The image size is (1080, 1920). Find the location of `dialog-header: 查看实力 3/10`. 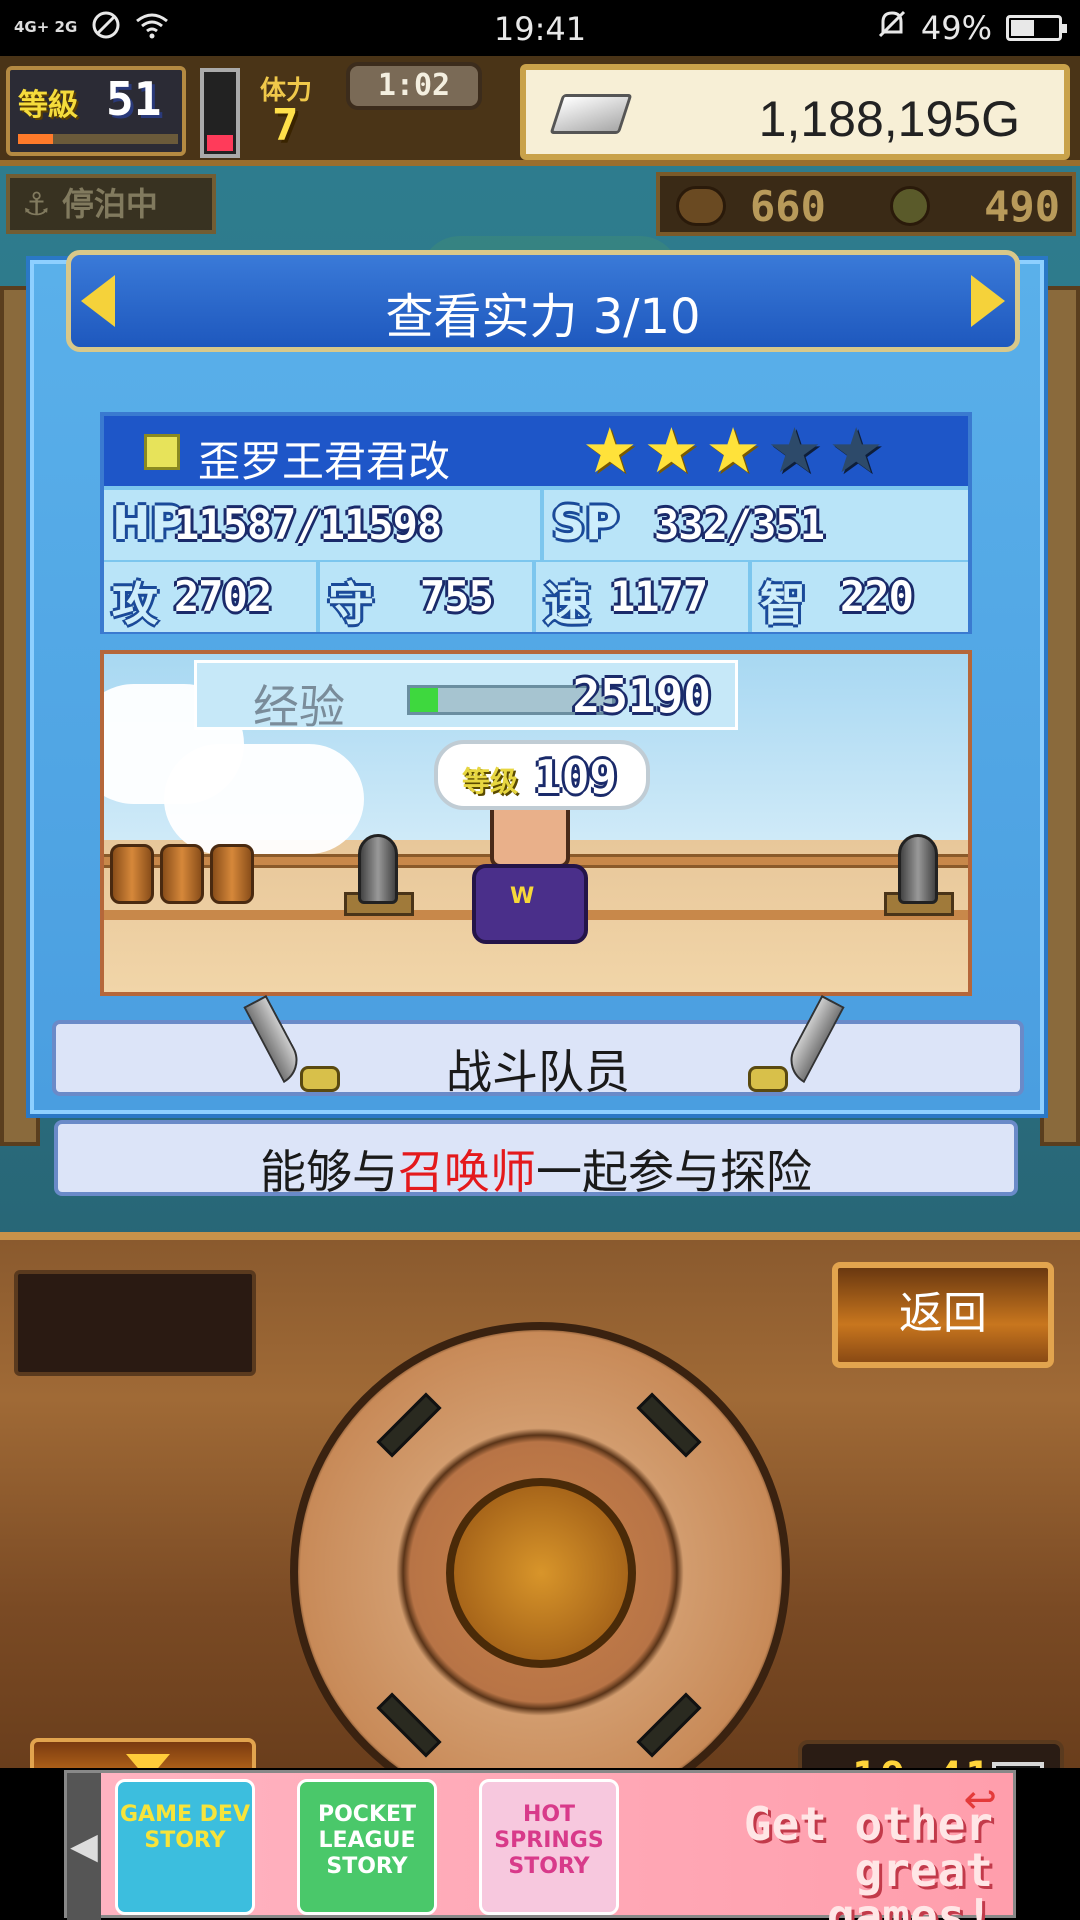

dialog-header: 查看实力 3/10 is located at coordinates (543, 301).